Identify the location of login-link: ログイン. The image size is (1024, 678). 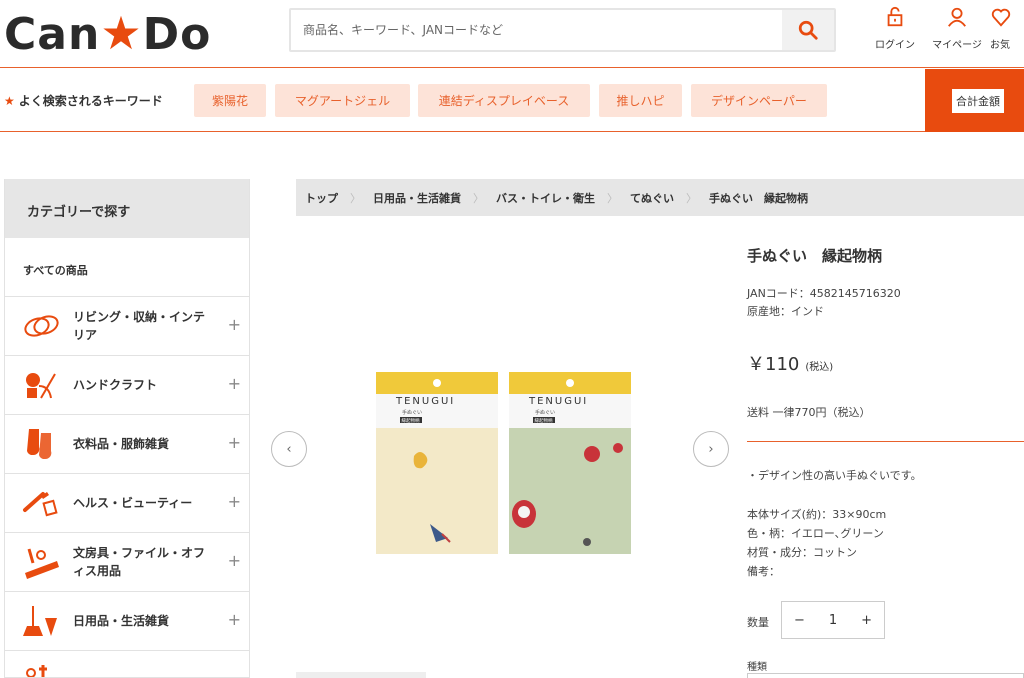
(895, 28).